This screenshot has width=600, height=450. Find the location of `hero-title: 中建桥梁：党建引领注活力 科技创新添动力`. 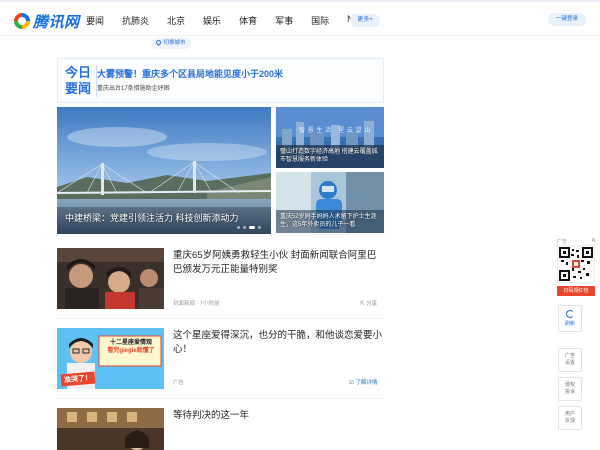

hero-title: 中建桥梁：党建引领注活力 科技创新添动力 is located at coordinates (152, 217).